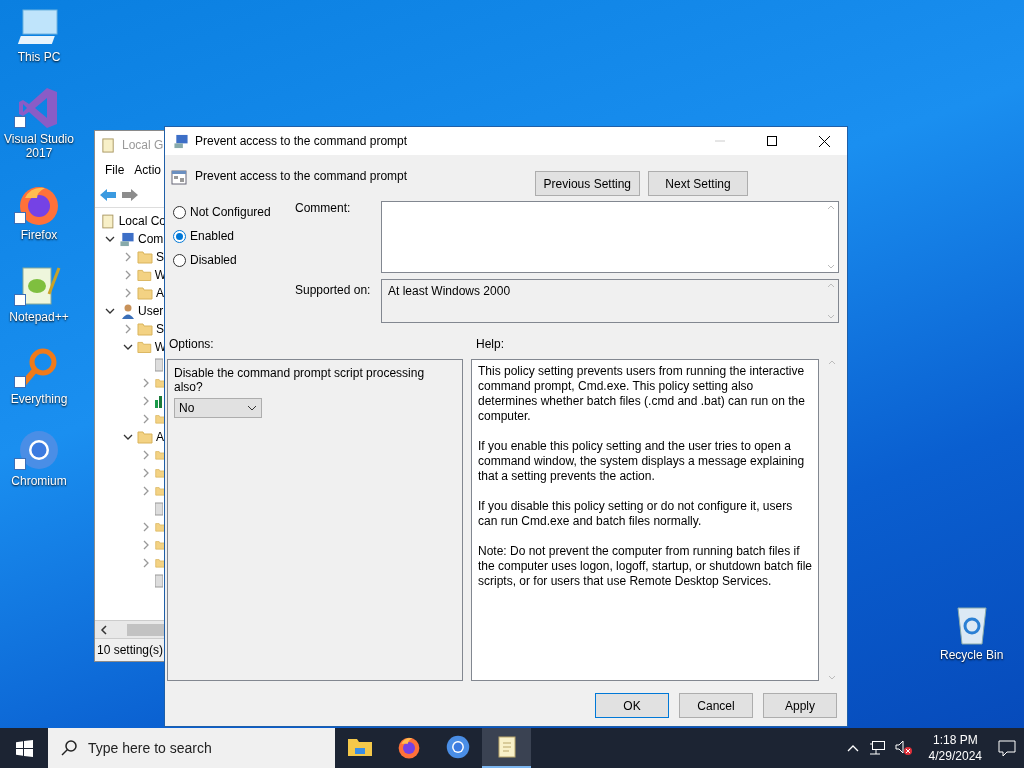  What do you see at coordinates (852, 748) in the screenshot?
I see `chevron-up-icon` at bounding box center [852, 748].